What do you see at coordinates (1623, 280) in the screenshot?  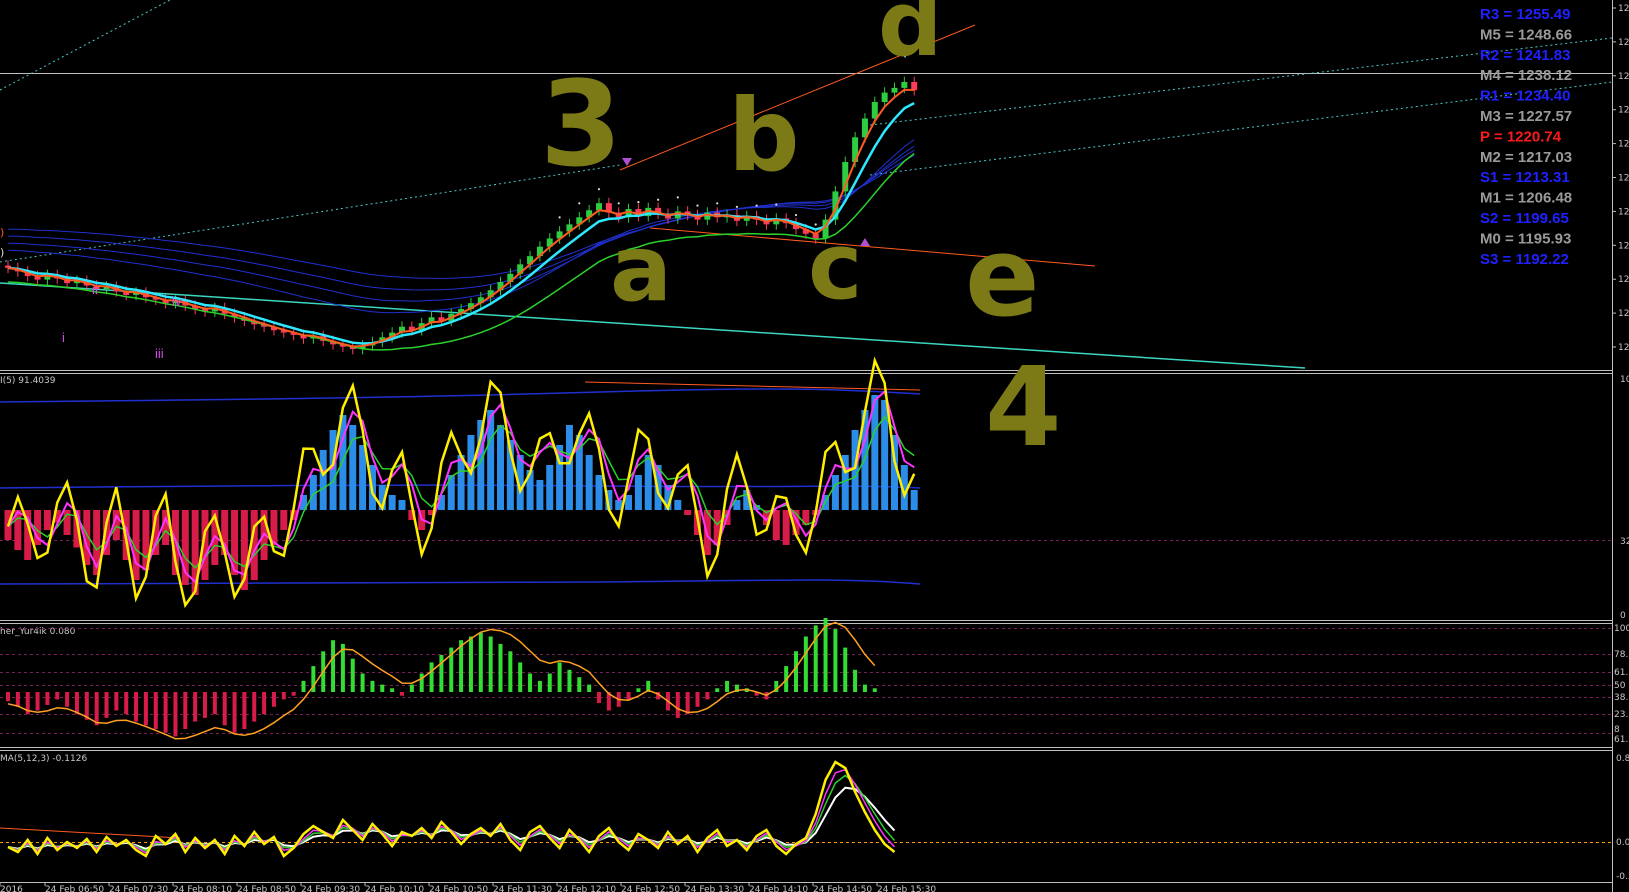 I see `price-tick-label: 122` at bounding box center [1623, 280].